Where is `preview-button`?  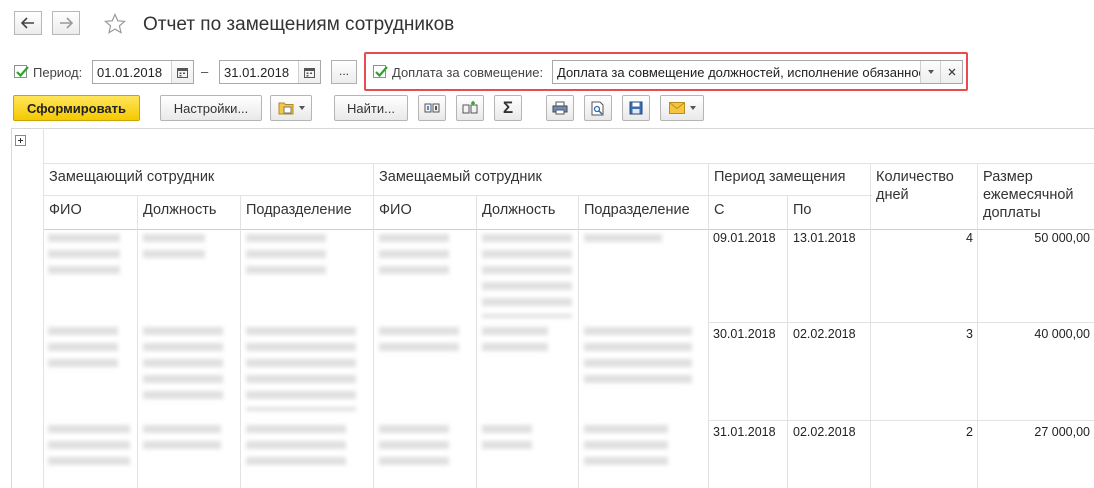
preview-button is located at coordinates (598, 108).